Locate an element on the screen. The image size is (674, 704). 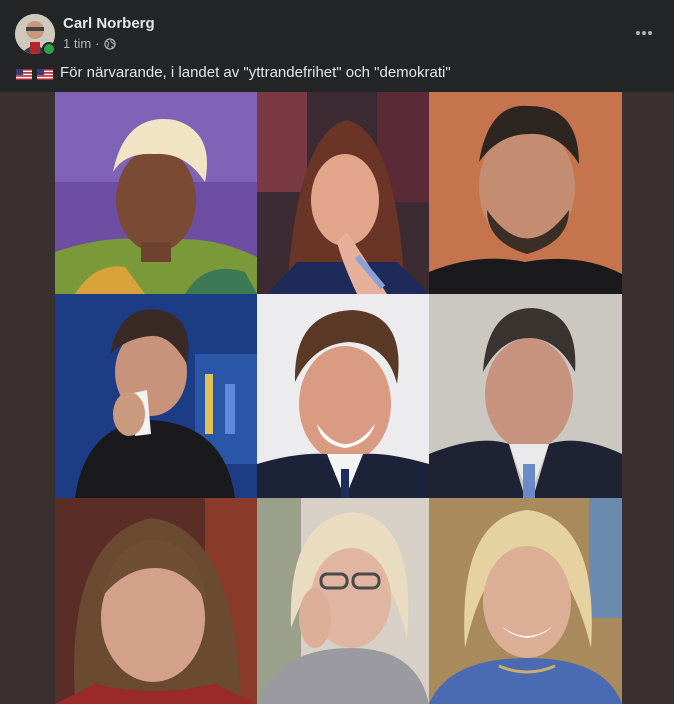
author-name: Carl Norberg is located at coordinates (109, 23).